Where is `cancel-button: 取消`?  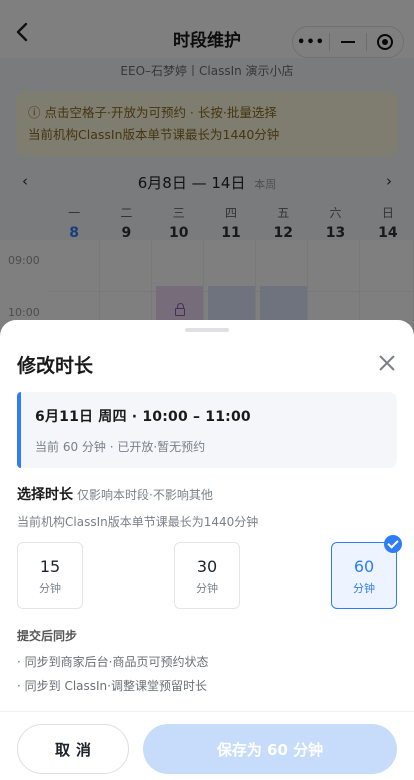 cancel-button: 取消 is located at coordinates (73, 749).